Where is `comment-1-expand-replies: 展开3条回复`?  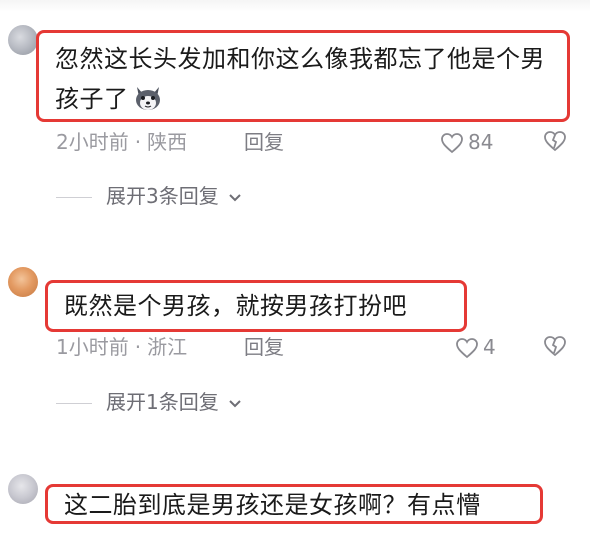
comment-1-expand-replies: 展开3条回复 is located at coordinates (149, 196).